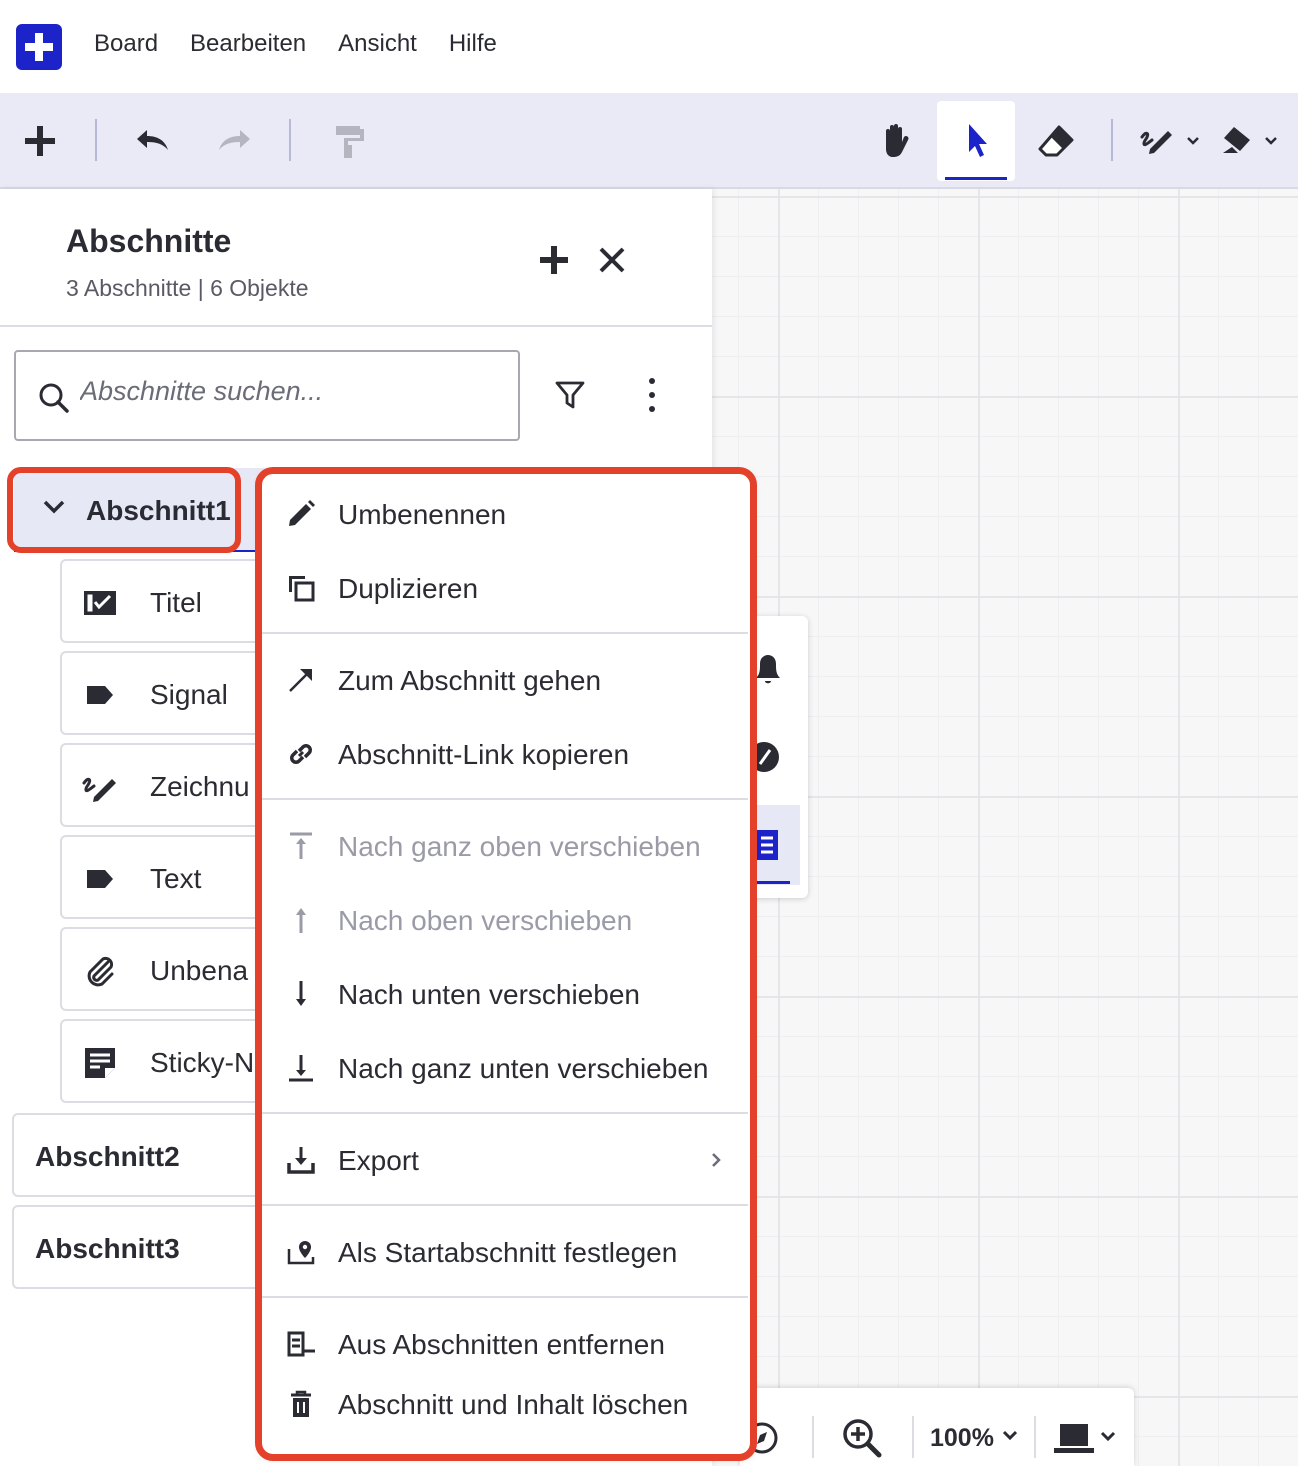 This screenshot has width=1298, height=1466. What do you see at coordinates (1085, 1438) in the screenshot?
I see `laptop-icon` at bounding box center [1085, 1438].